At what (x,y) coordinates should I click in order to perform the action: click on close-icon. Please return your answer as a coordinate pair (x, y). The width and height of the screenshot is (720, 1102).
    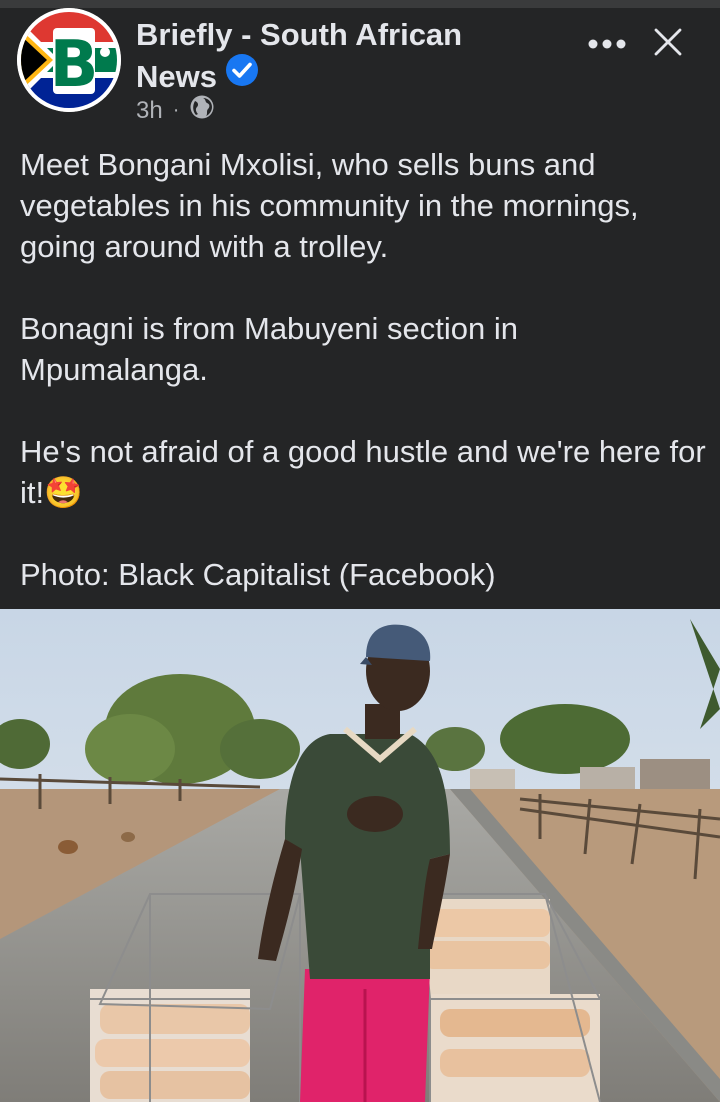
    Looking at the image, I should click on (668, 42).